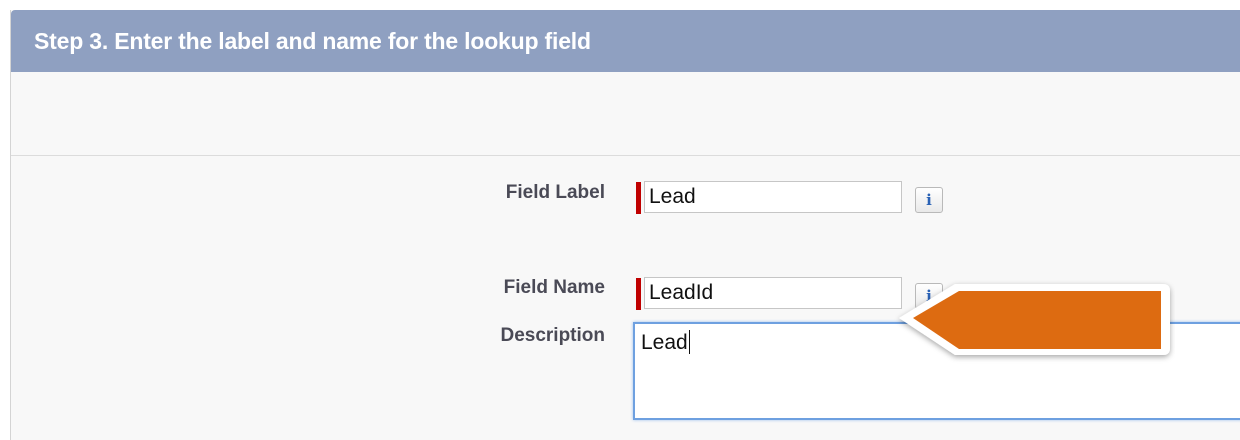 The width and height of the screenshot is (1240, 440). I want to click on description-textarea: Lead, so click(936, 371).